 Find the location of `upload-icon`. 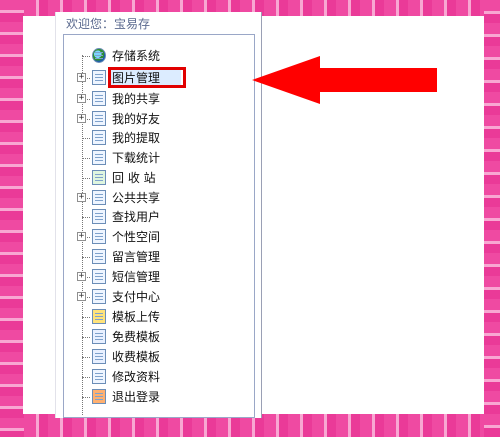

upload-icon is located at coordinates (99, 316).